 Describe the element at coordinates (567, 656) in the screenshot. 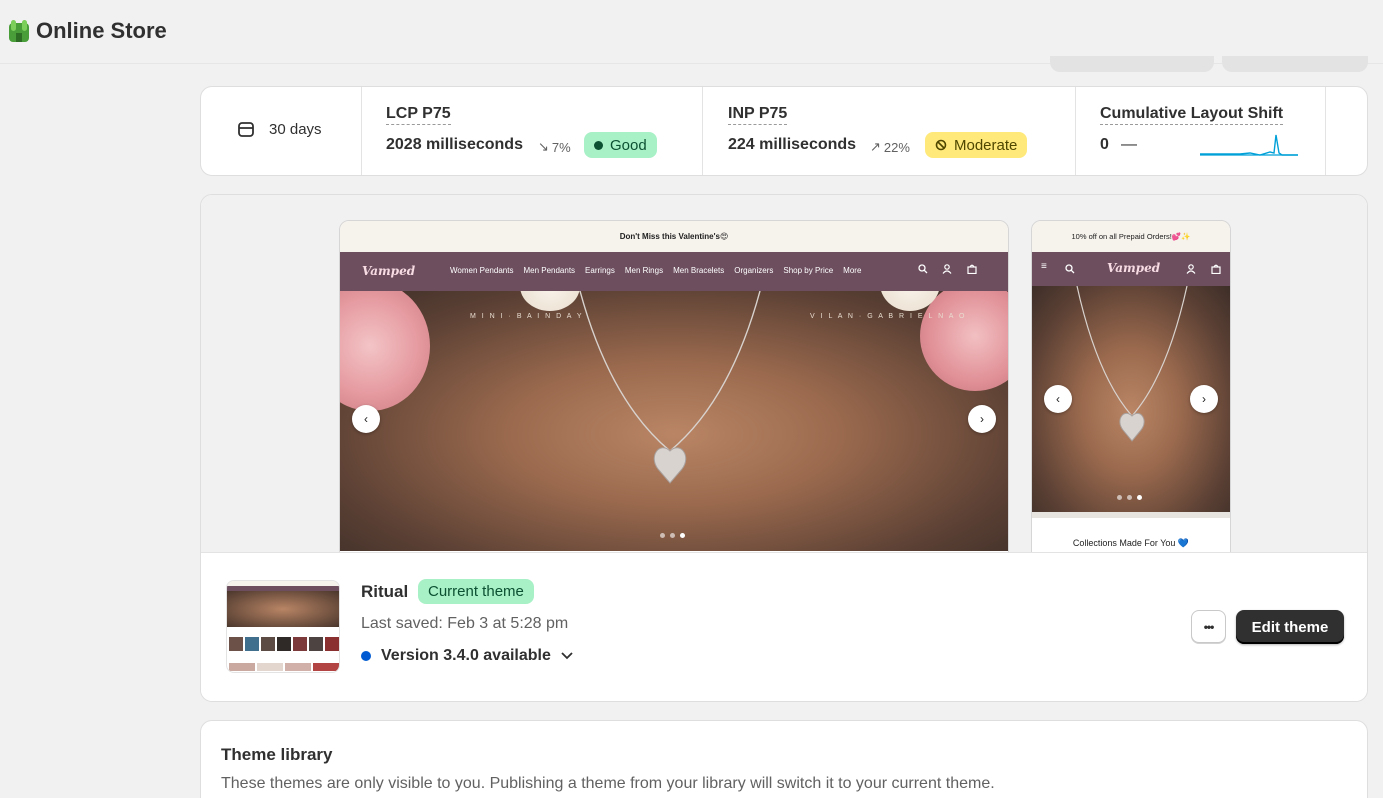

I see `chevron-down-icon` at that location.